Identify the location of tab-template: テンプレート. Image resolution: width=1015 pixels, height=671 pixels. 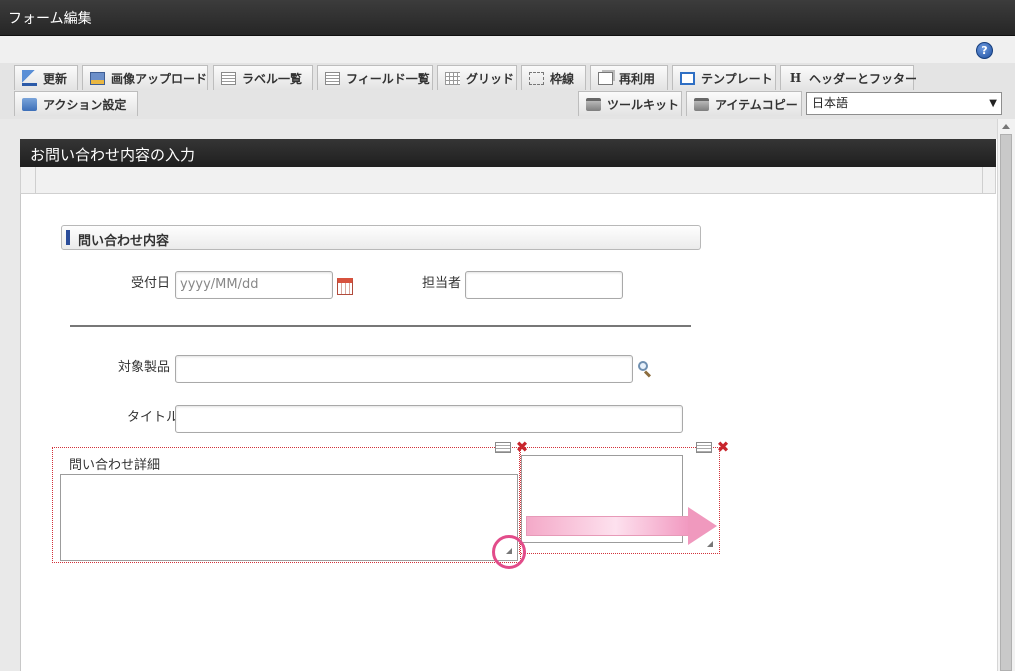
(724, 77).